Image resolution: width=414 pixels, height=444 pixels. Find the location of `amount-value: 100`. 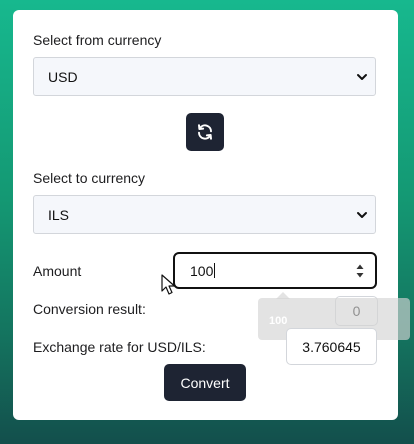

amount-value: 100 is located at coordinates (202, 270).